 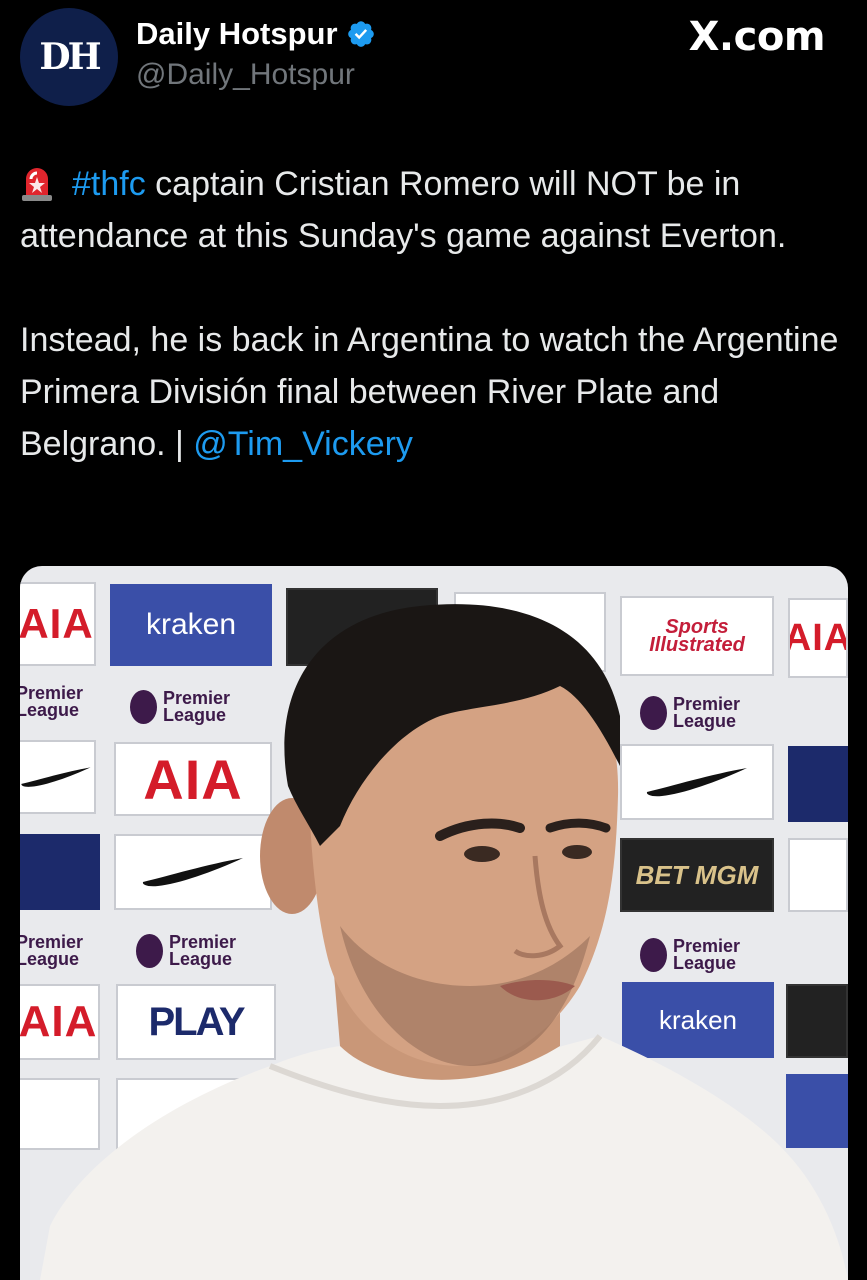 I want to click on avatar: DH, so click(x=69, y=57).